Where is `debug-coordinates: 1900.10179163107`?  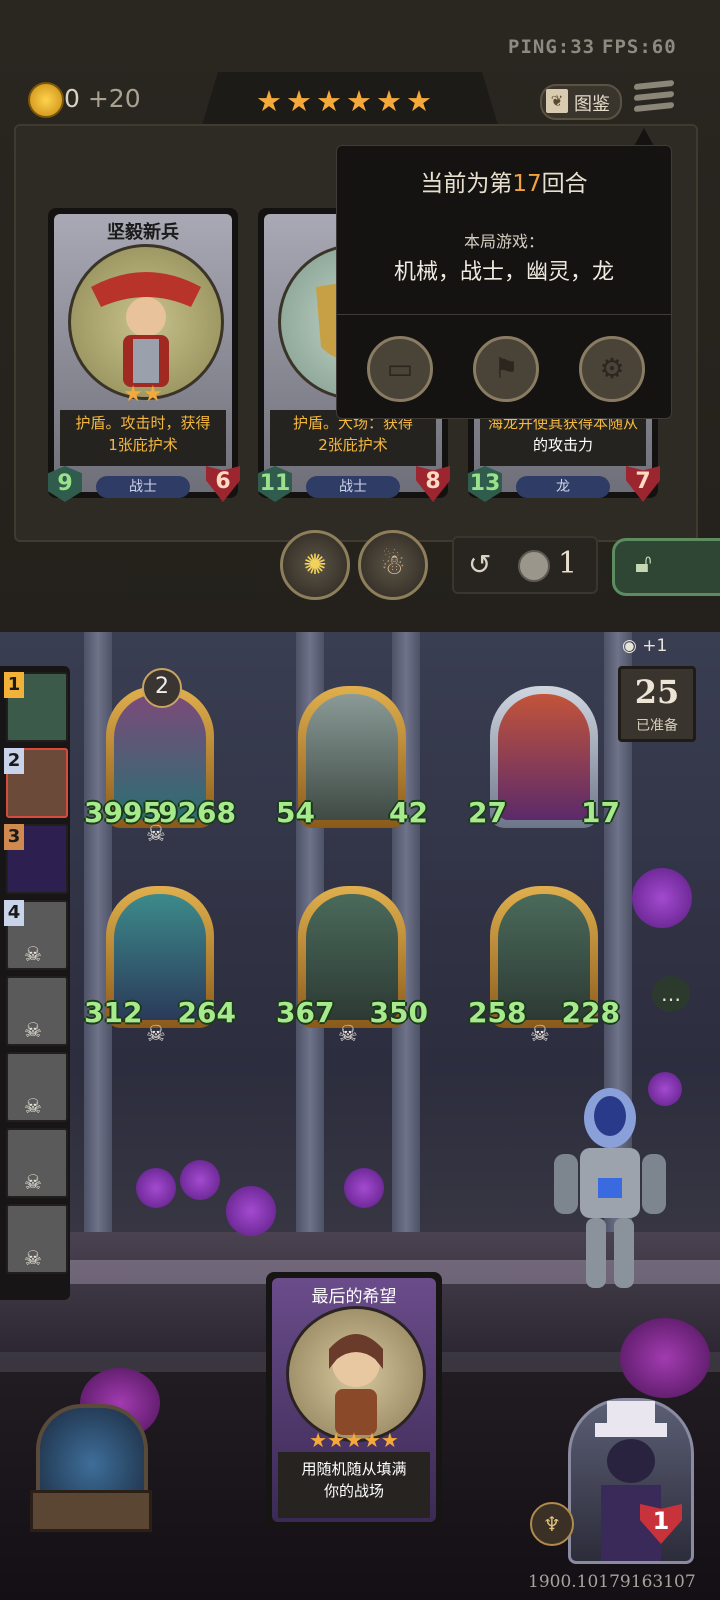 debug-coordinates: 1900.10179163107 is located at coordinates (612, 1582).